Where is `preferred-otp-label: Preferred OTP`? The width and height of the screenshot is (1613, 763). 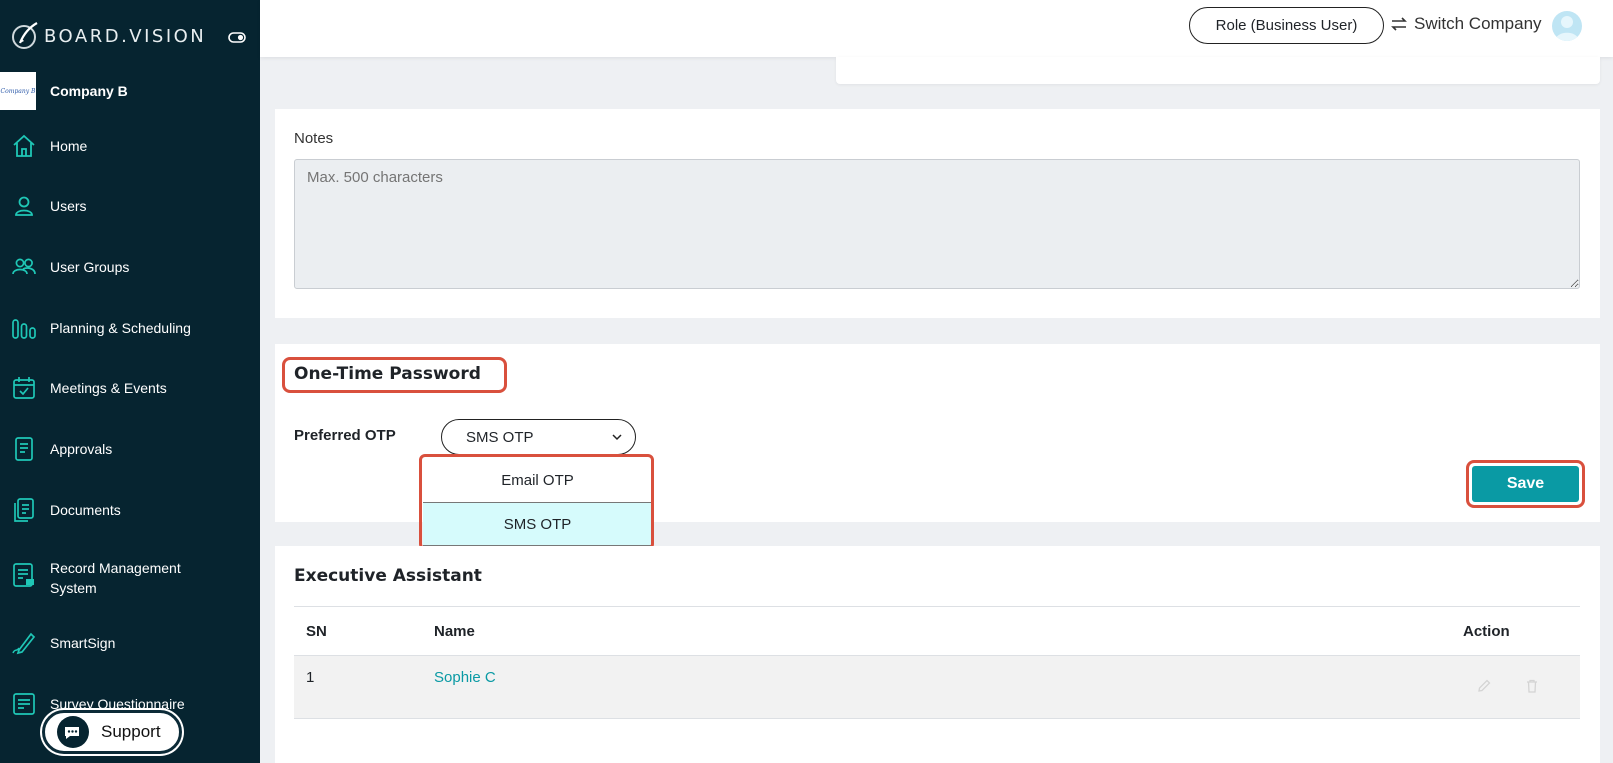 preferred-otp-label: Preferred OTP is located at coordinates (345, 435).